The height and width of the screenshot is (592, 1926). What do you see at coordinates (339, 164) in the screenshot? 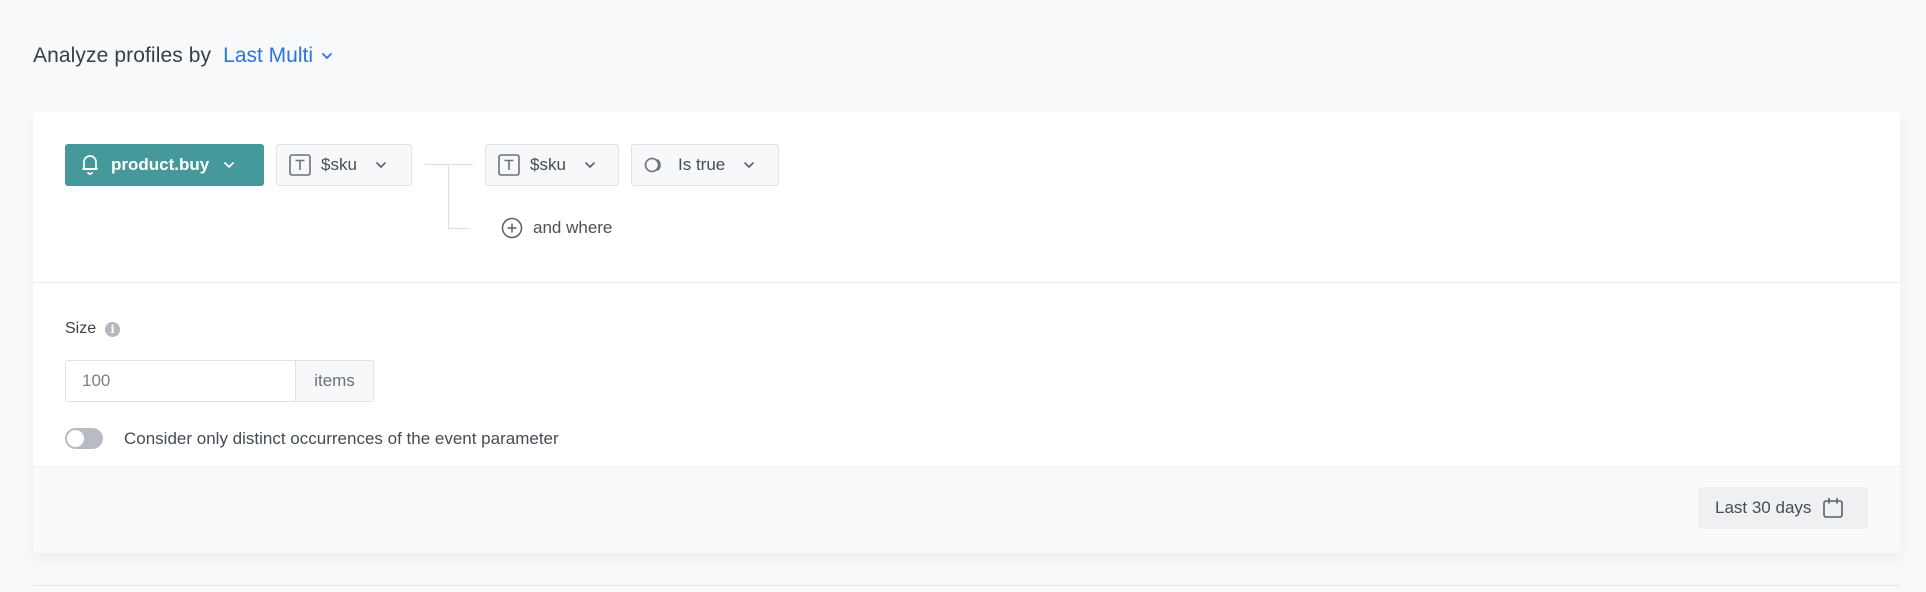
I see `event-parameter-label: $sku` at bounding box center [339, 164].